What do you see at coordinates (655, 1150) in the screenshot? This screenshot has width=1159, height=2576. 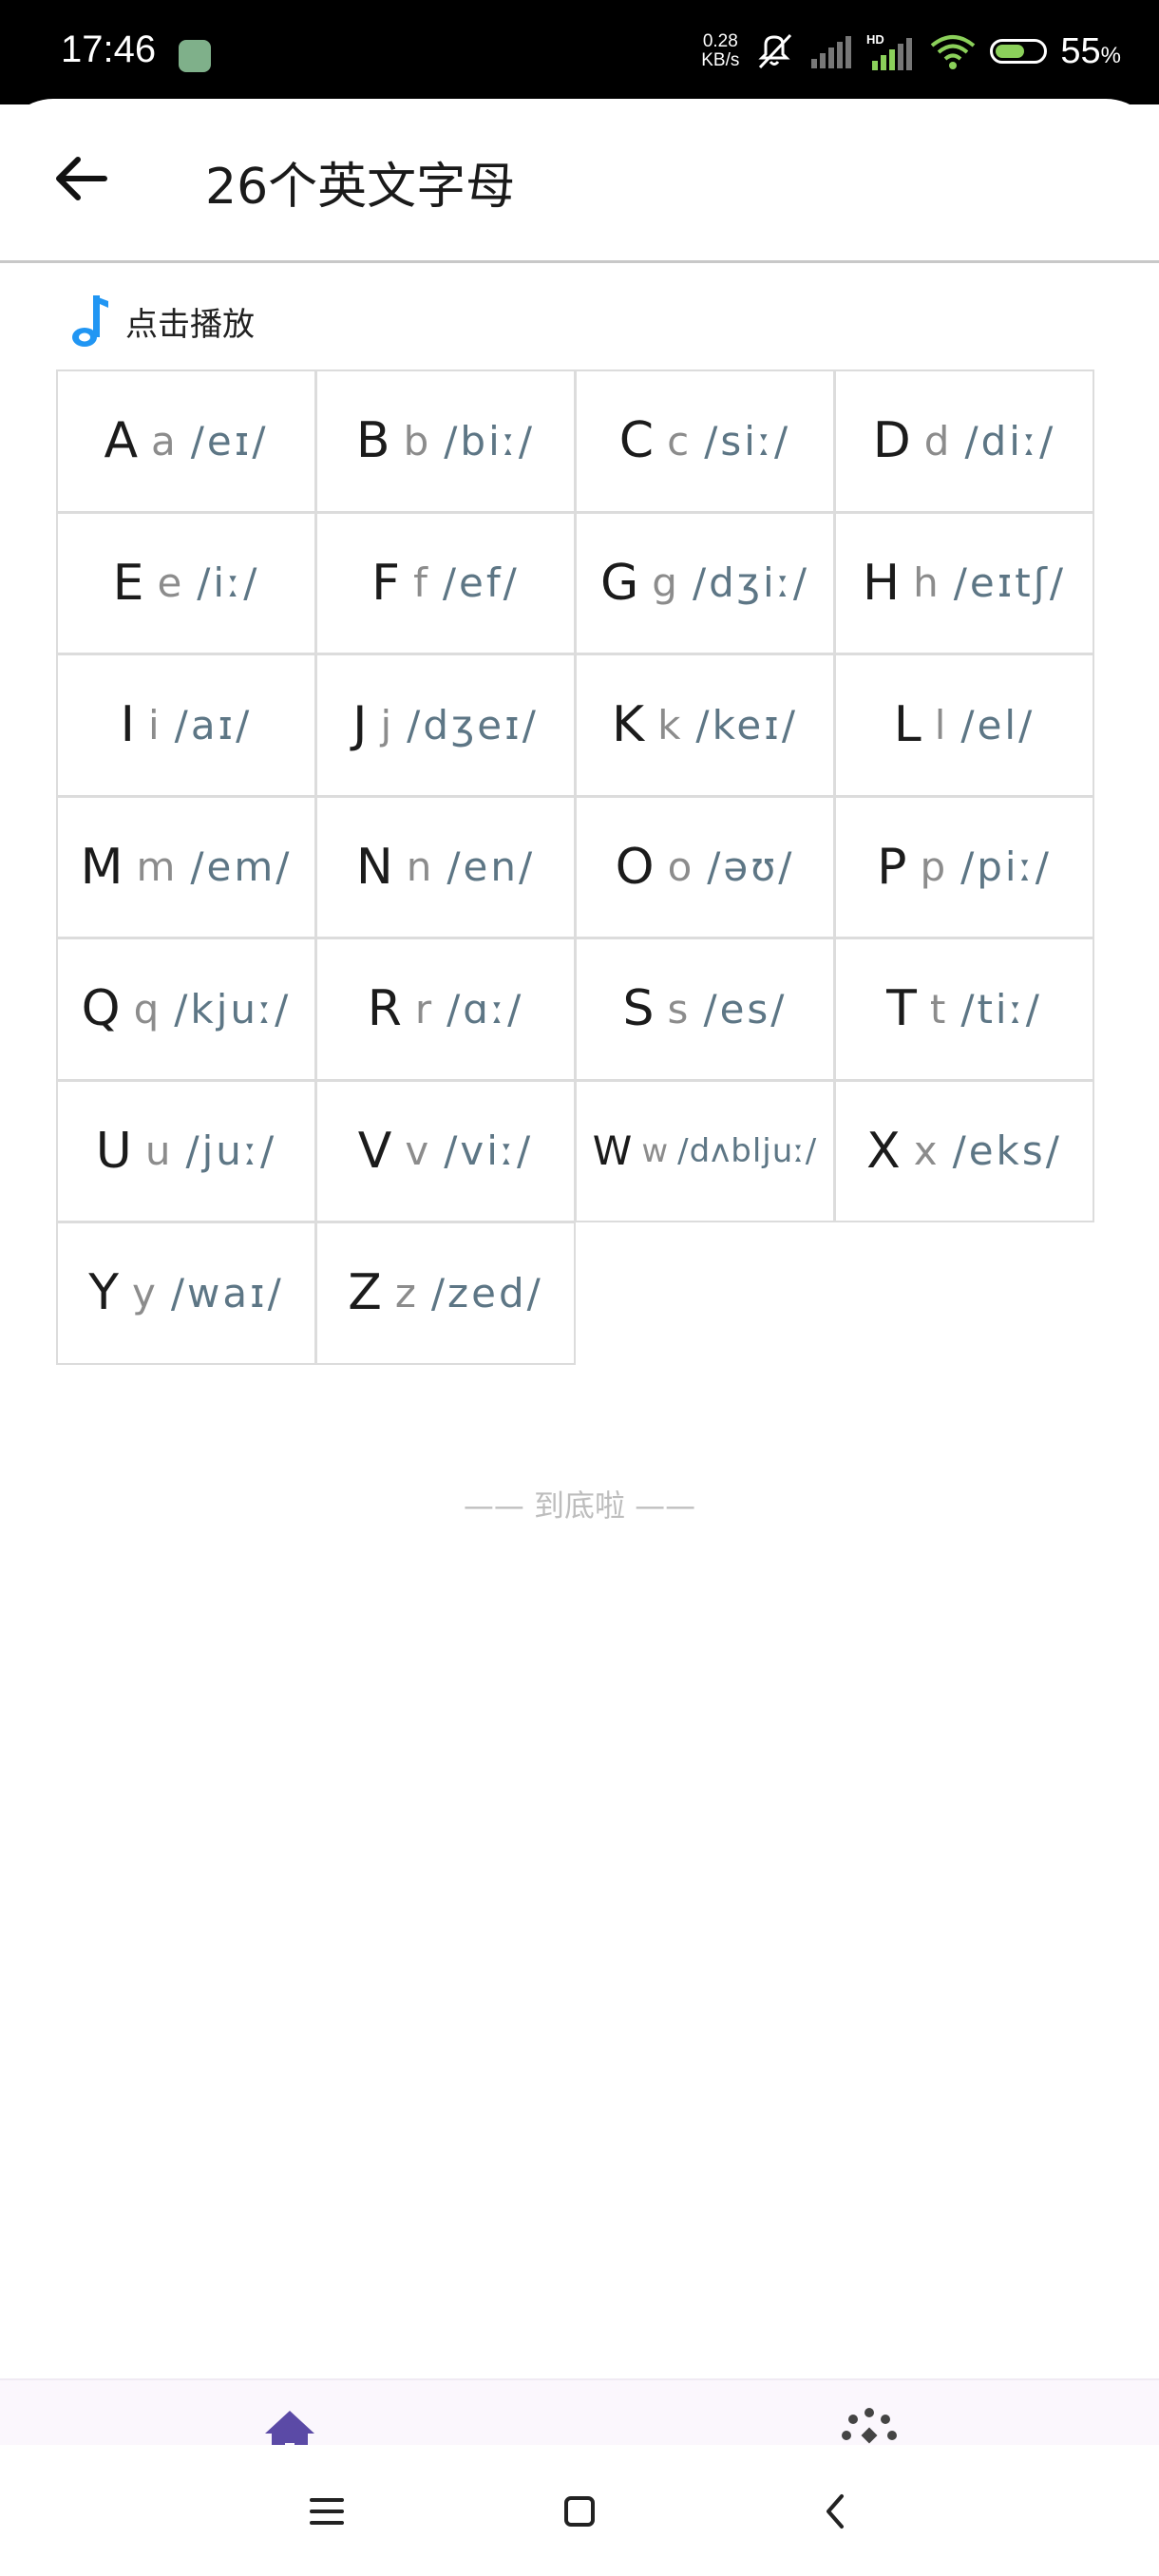 I see `letter-lowercase: w` at bounding box center [655, 1150].